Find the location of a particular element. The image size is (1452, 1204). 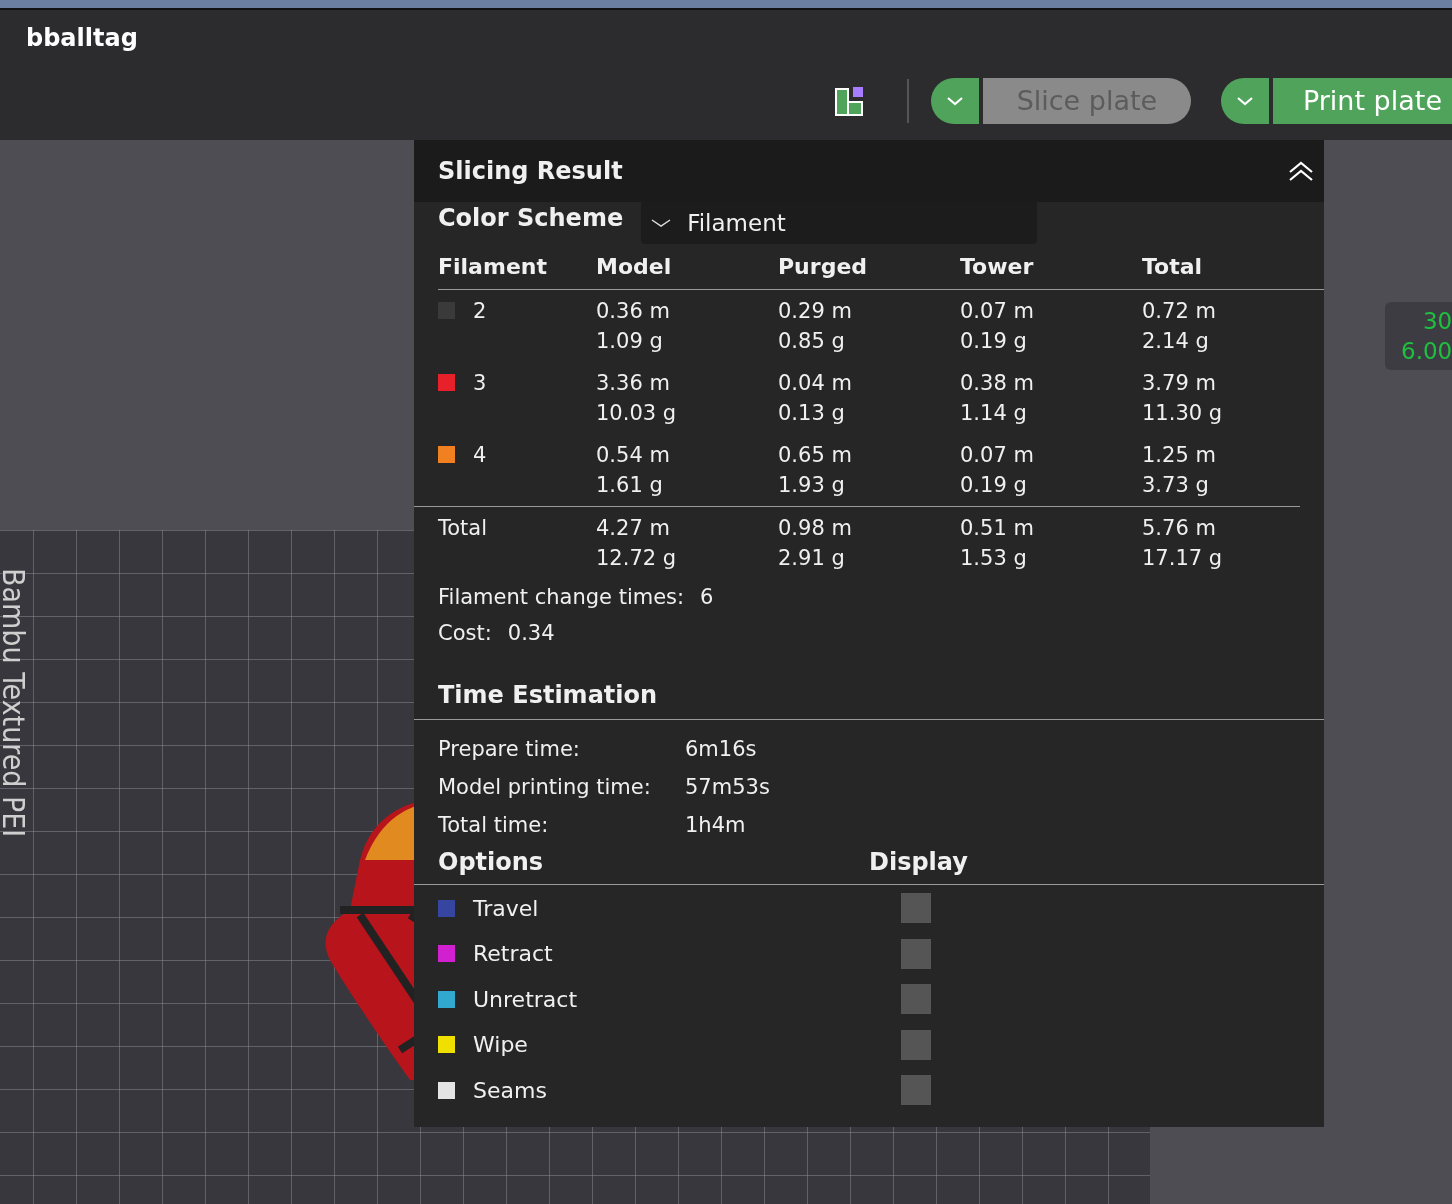

table-cell-text: 2.14 g is located at coordinates (1176, 341).